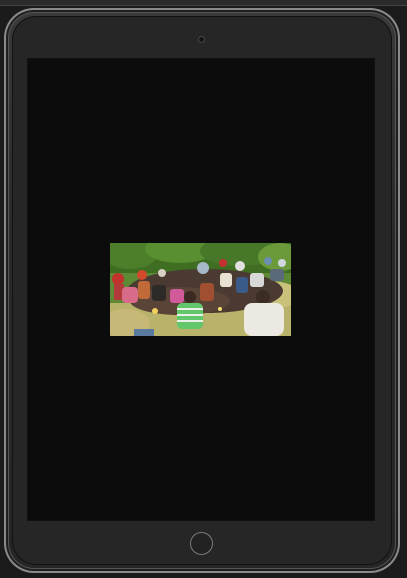 This screenshot has height=578, width=407. I want to click on home-button-icon, so click(201, 543).